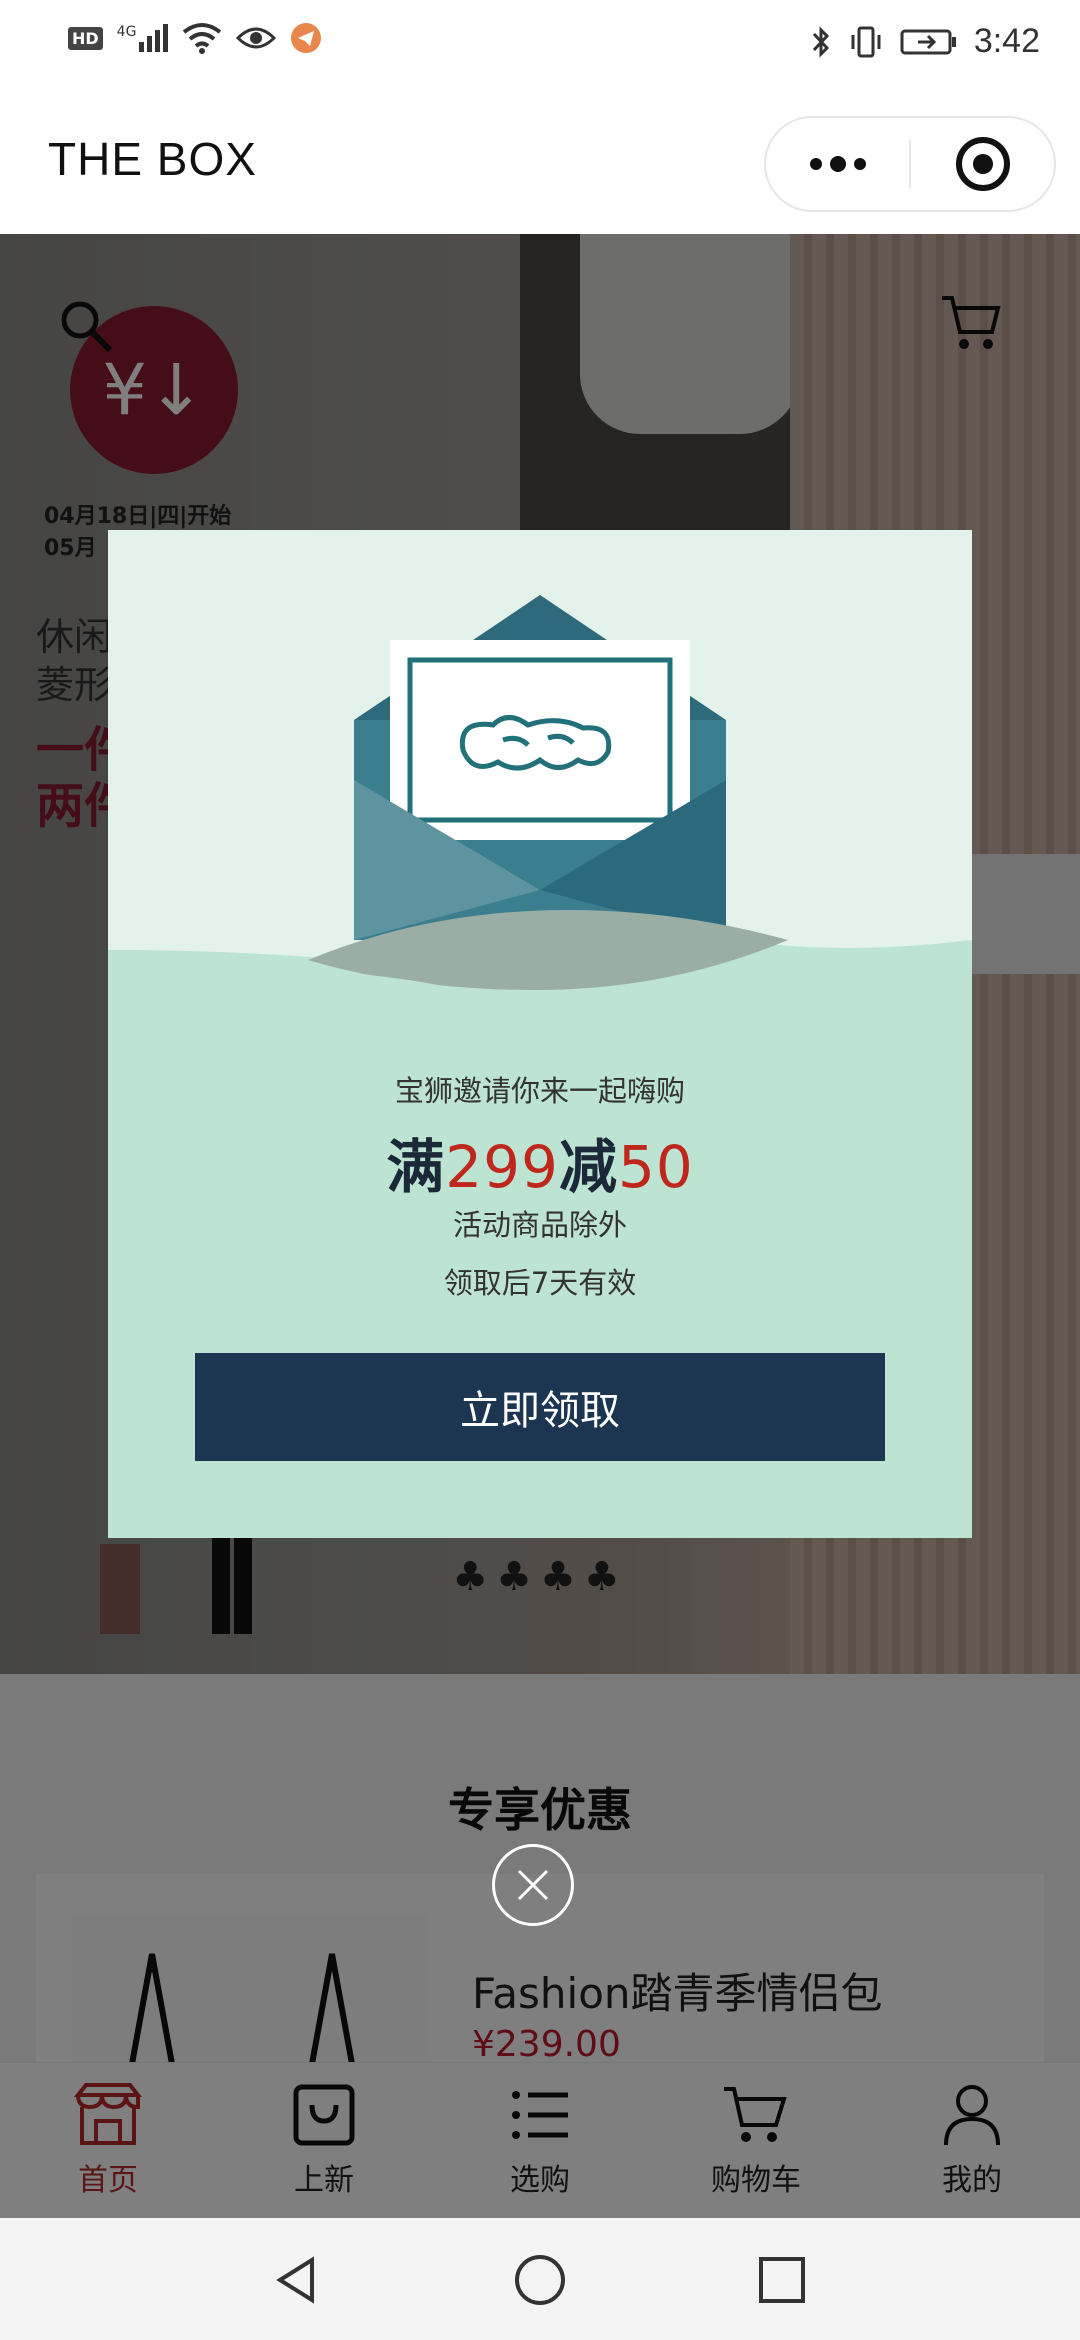  I want to click on close-modal-button, so click(533, 1885).